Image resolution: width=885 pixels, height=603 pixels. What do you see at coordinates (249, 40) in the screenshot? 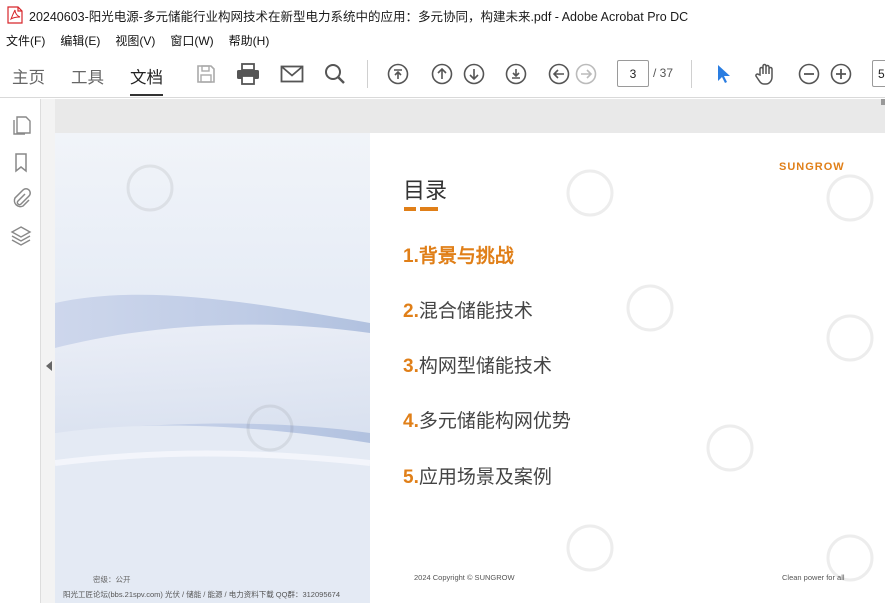
I see `menu-help: 帮助(H)` at bounding box center [249, 40].